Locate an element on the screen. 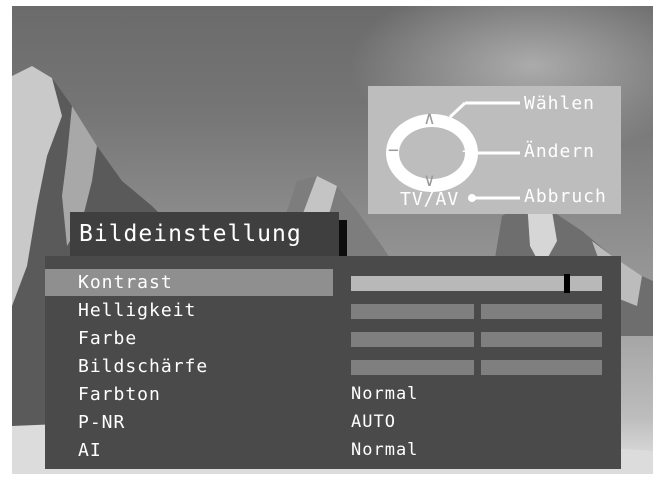  up-arrow-icon: ∧ is located at coordinates (430, 118).